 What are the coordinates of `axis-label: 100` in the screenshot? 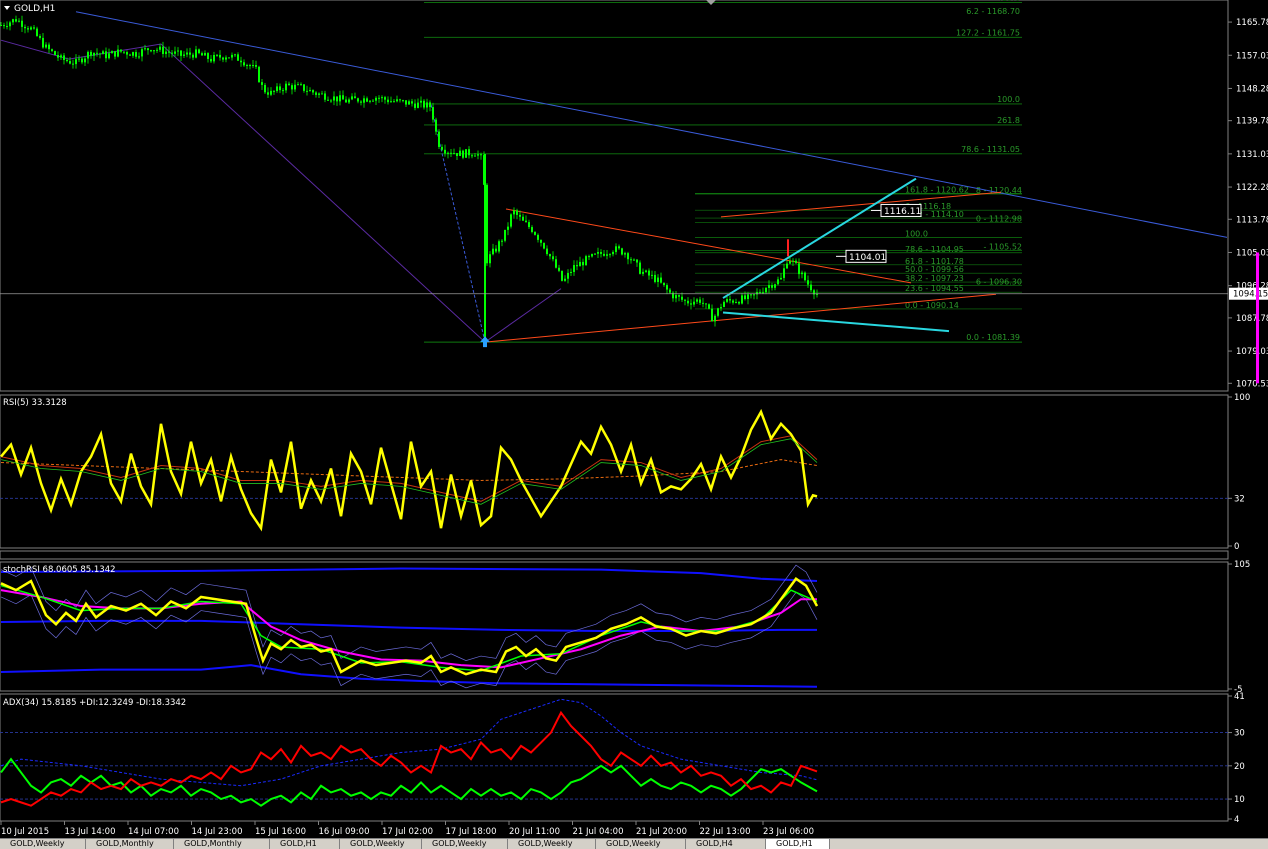 It's located at (1242, 398).